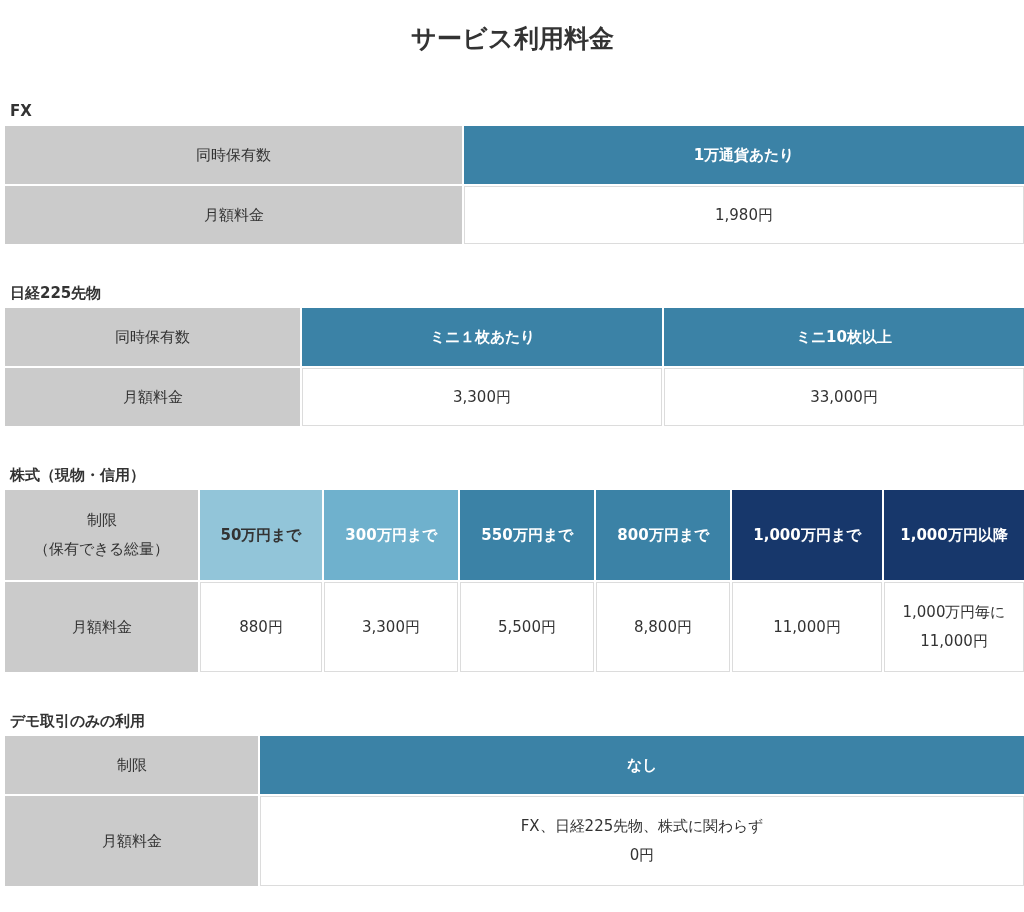 This screenshot has height=912, width=1024. Describe the element at coordinates (77, 721) in the screenshot. I see `section-heading: デモ取引のみの利用` at that location.